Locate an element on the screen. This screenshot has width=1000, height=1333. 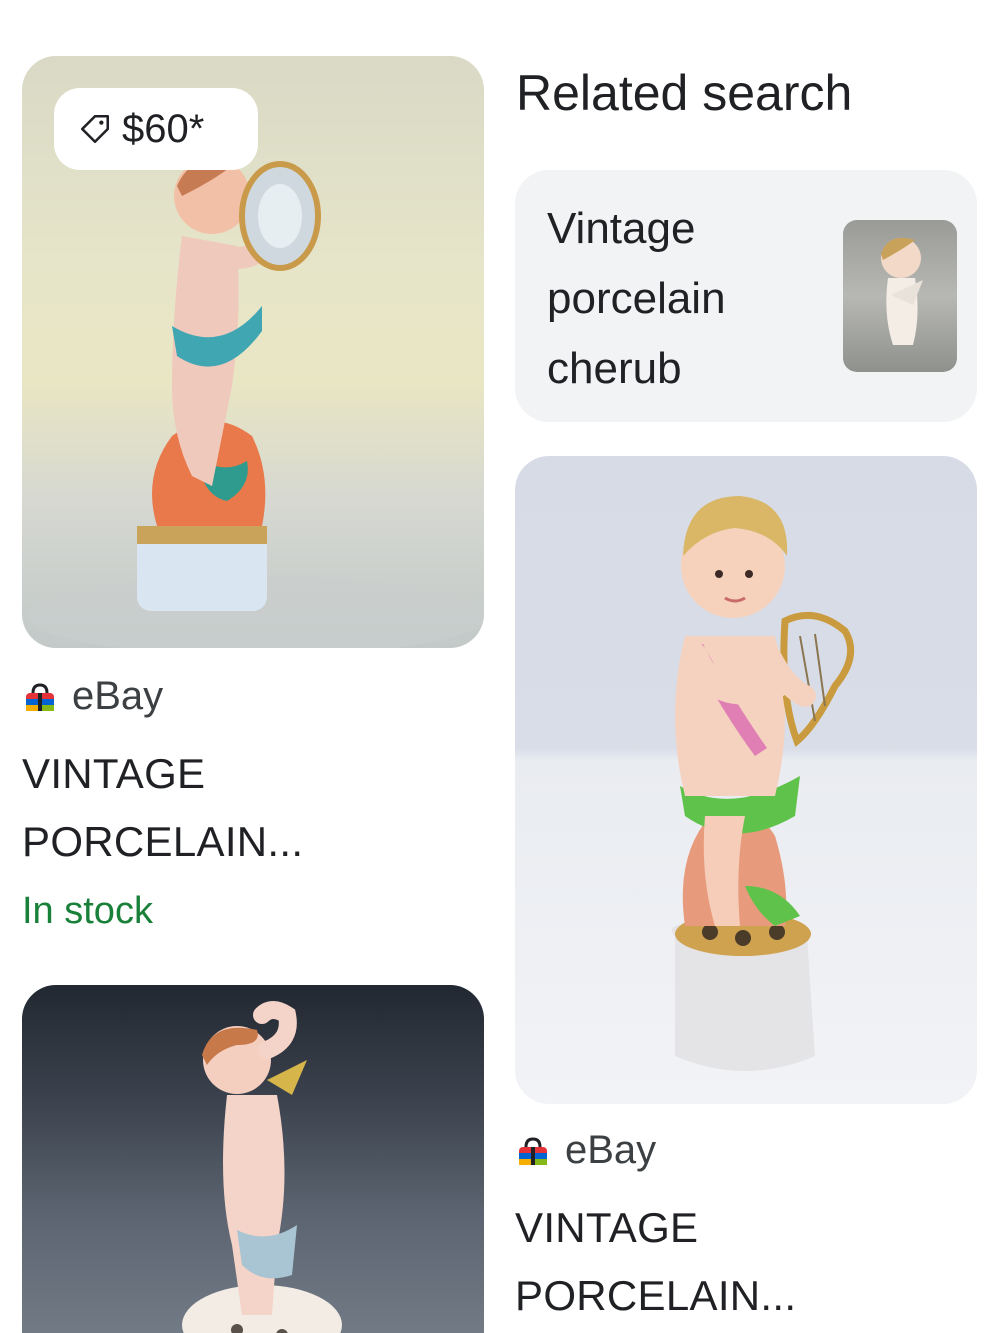
price-tag-icon is located at coordinates (95, 129).